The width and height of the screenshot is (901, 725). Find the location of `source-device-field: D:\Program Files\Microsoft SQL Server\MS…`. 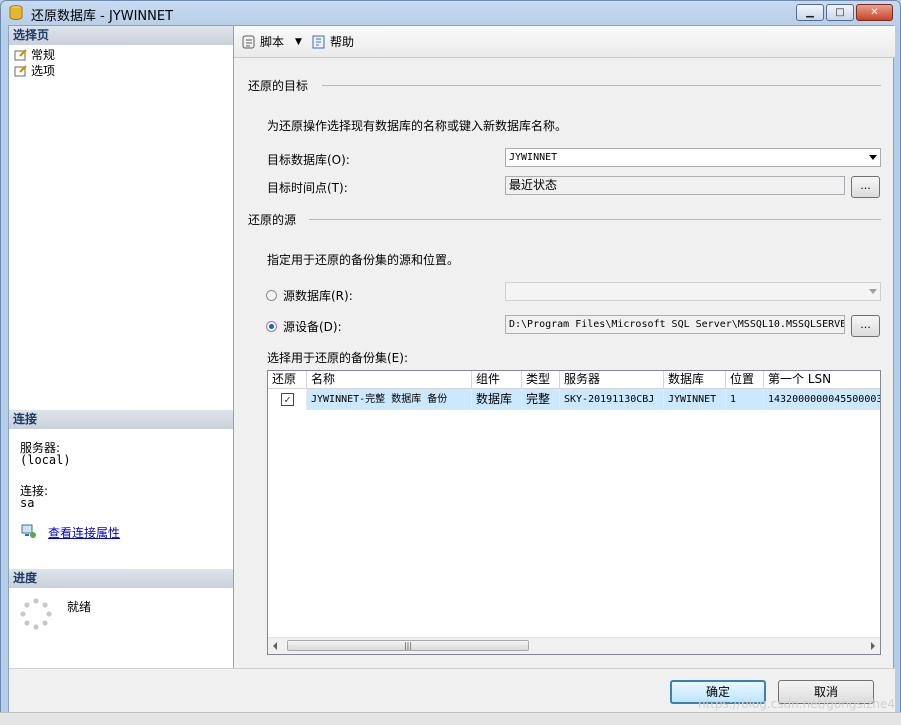

source-device-field: D:\Program Files\Microsoft SQL Server\MS… is located at coordinates (675, 324).